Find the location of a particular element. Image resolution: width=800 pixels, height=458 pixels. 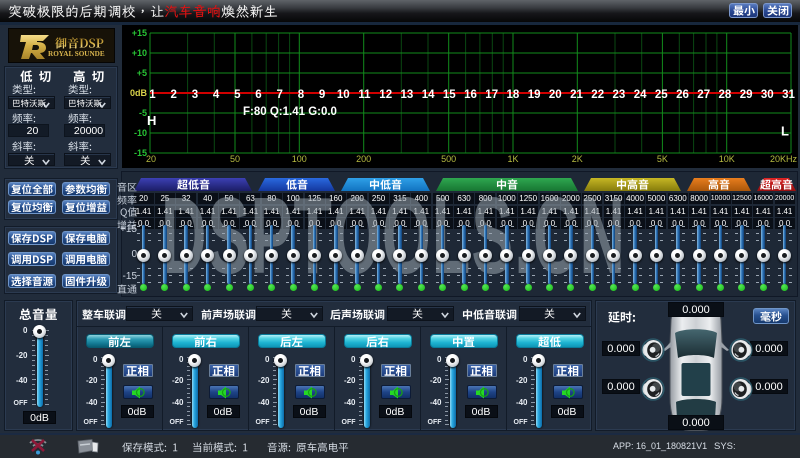

svg-text: 3 is located at coordinates (195, 95).